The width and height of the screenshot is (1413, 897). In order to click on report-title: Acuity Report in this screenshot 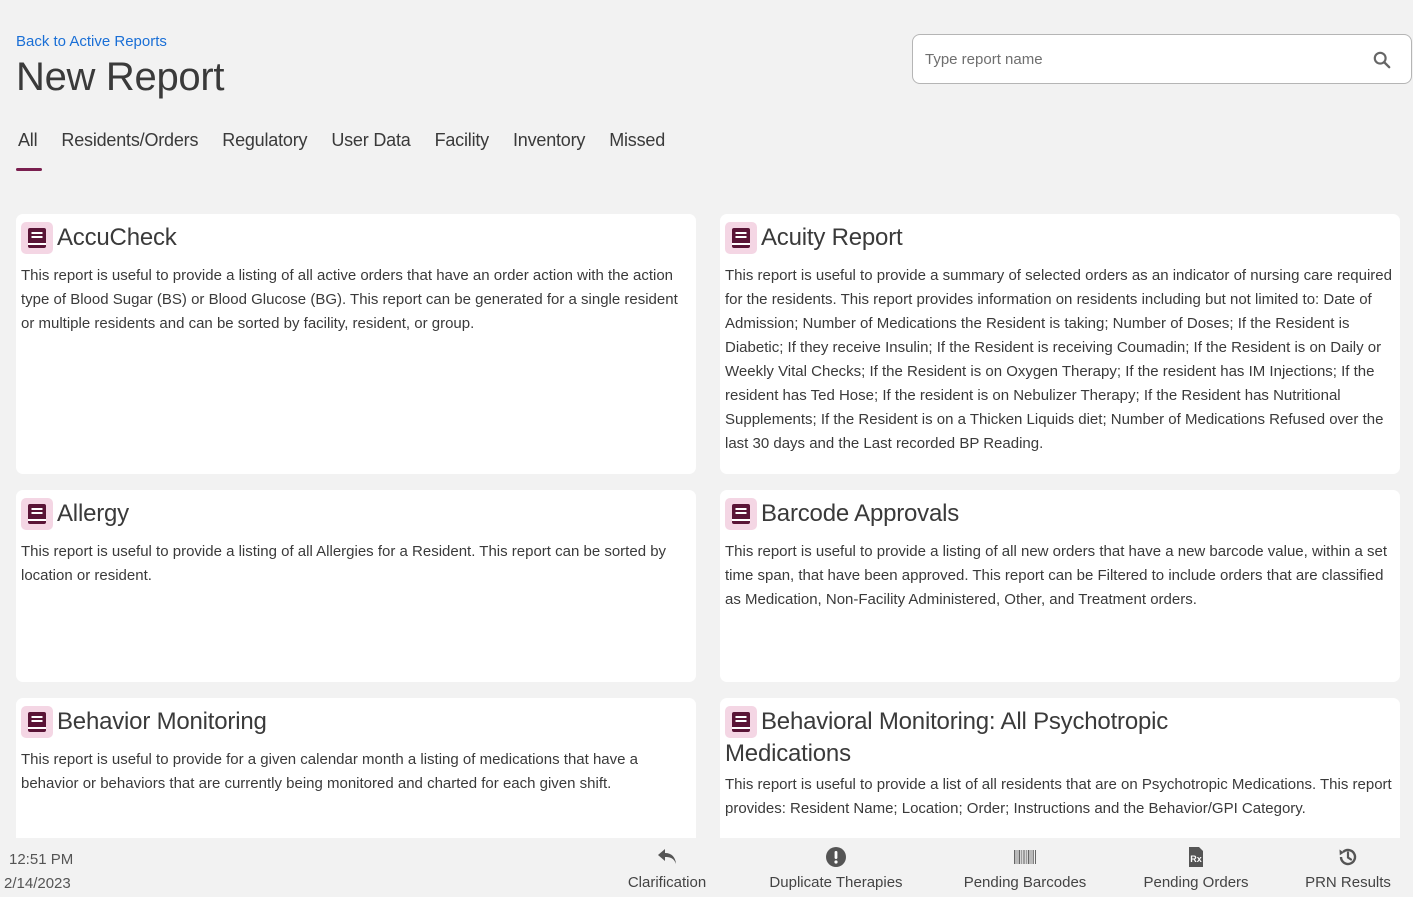, I will do `click(832, 237)`.